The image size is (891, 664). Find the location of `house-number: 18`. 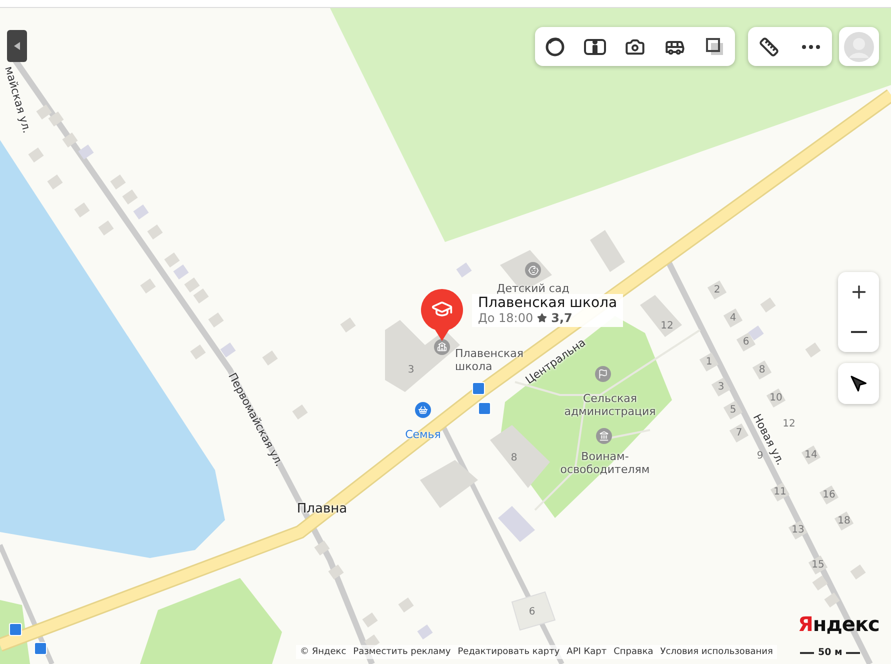

house-number: 18 is located at coordinates (844, 521).